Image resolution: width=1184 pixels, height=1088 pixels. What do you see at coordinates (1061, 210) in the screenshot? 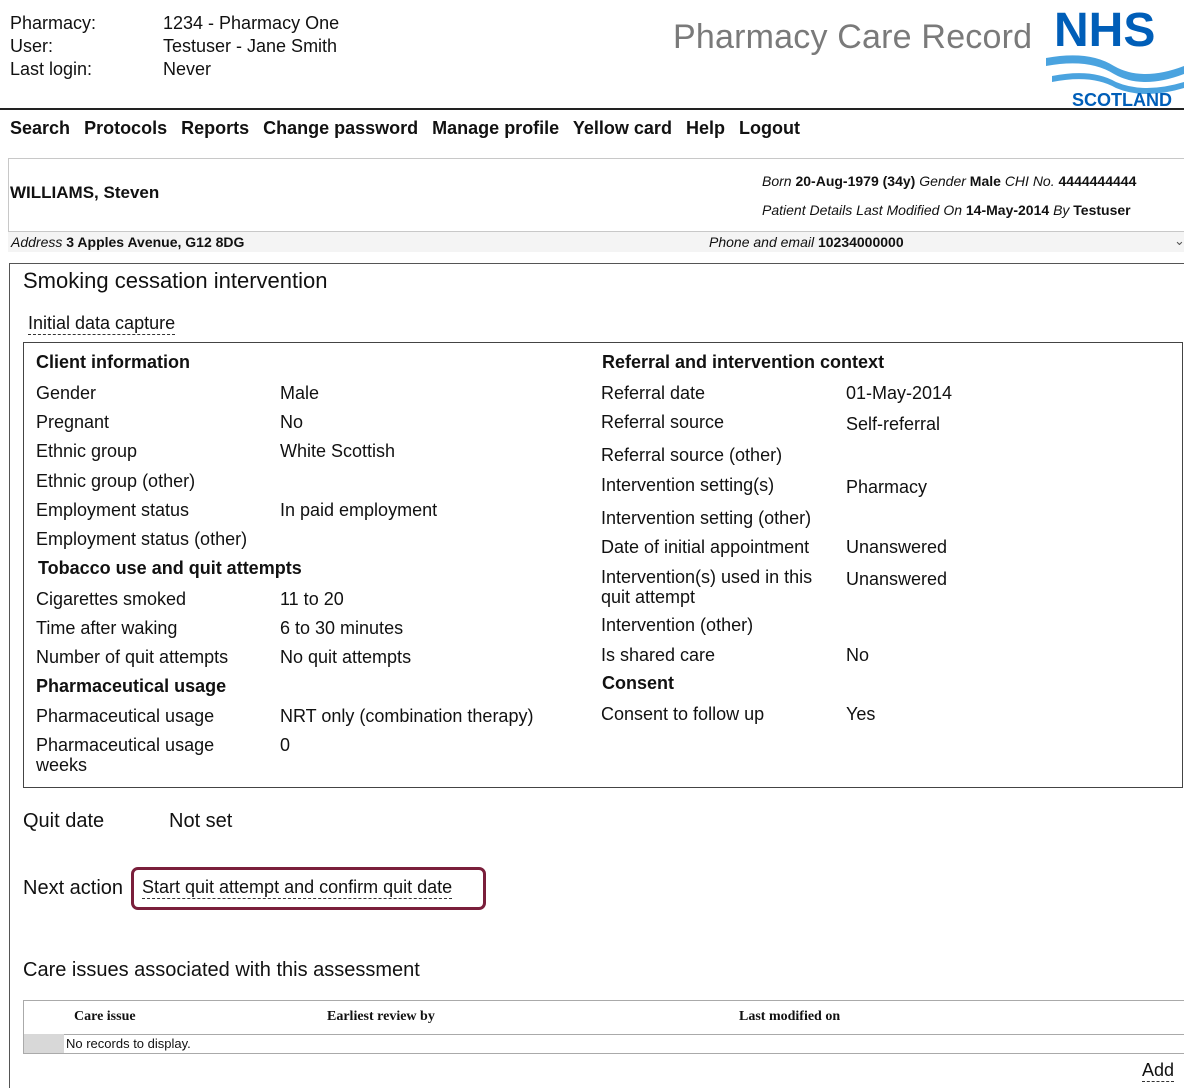
I see `by-label: By` at bounding box center [1061, 210].